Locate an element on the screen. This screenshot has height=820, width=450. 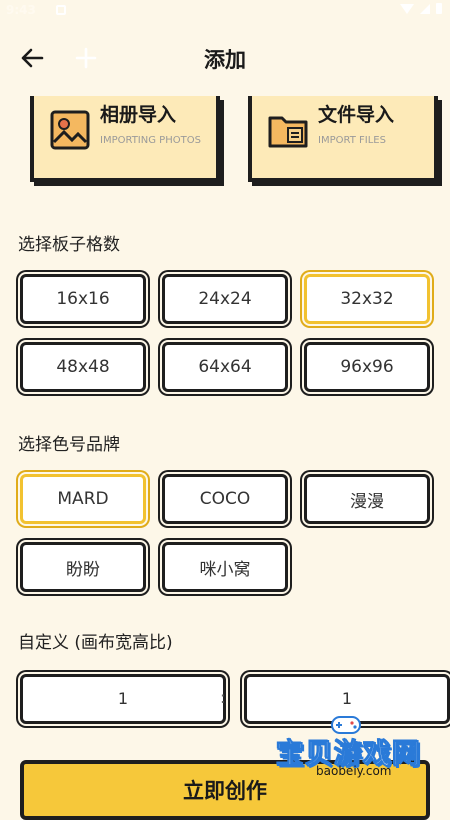
app-bar: 添加 is located at coordinates (225, 56).